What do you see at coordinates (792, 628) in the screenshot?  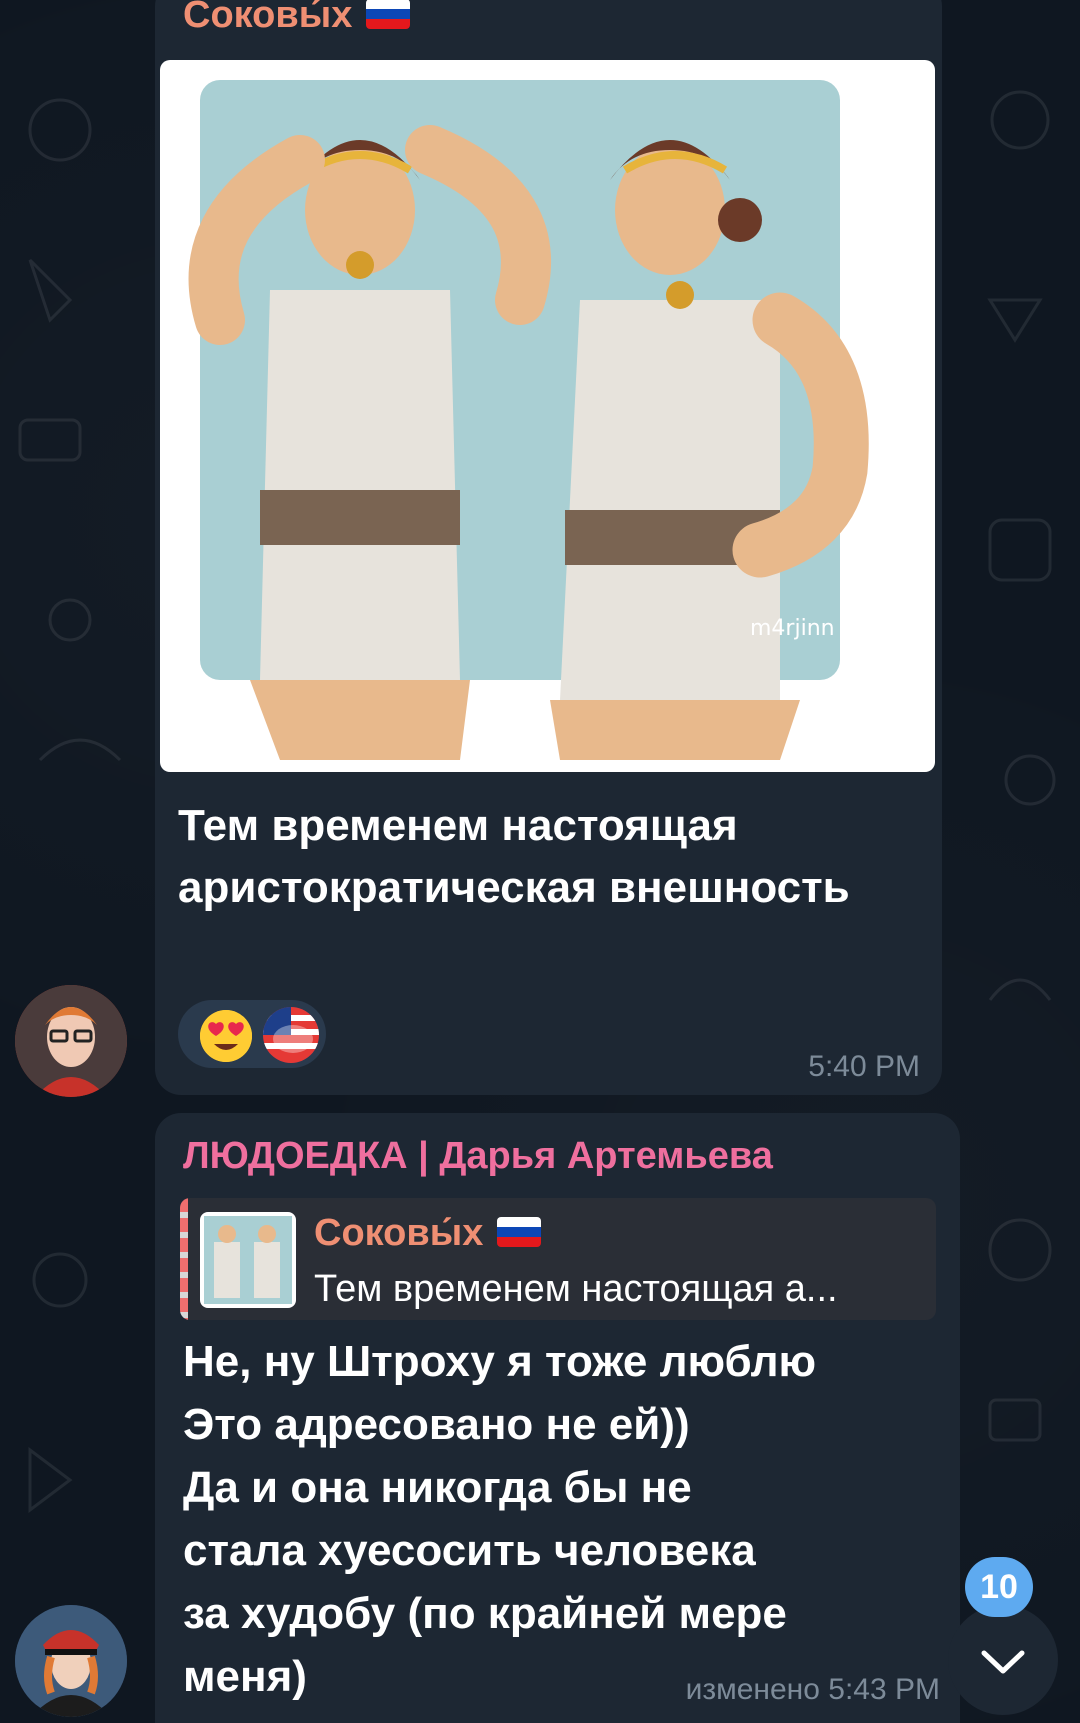 I see `artist-signature: m4rjinn` at bounding box center [792, 628].